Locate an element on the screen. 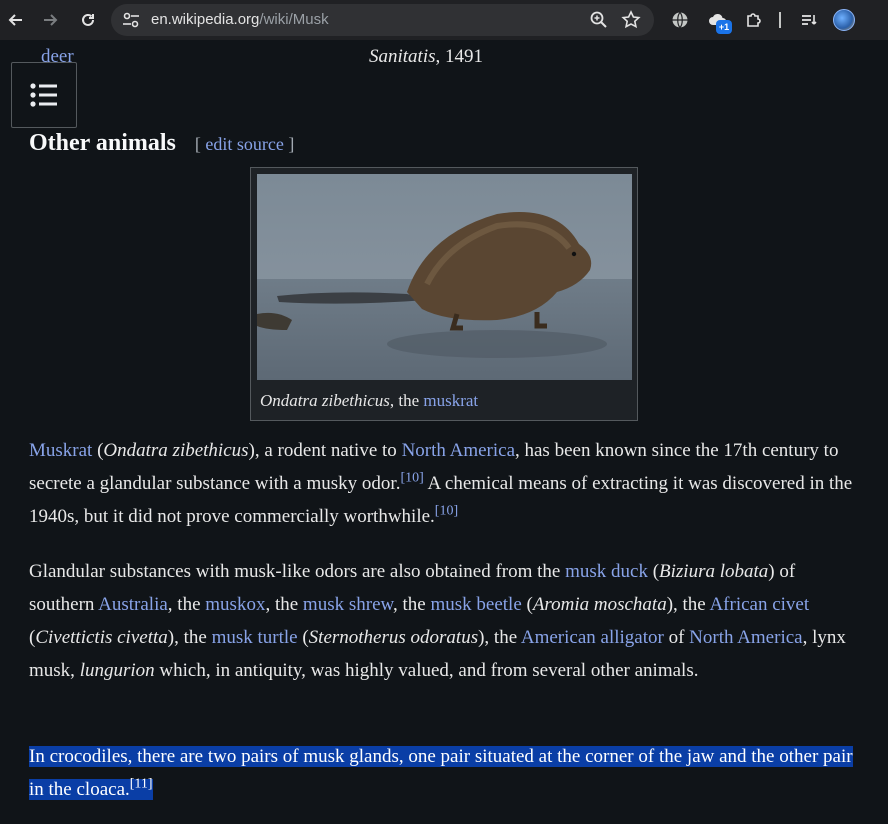 The height and width of the screenshot is (824, 888). back-arrow-icon is located at coordinates (16, 20).